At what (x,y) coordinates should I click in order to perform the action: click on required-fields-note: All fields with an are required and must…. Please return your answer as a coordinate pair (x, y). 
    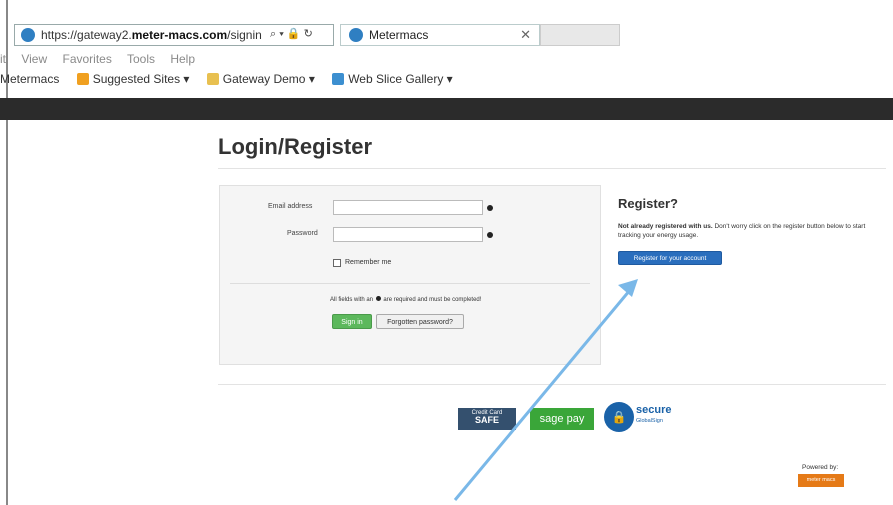
    Looking at the image, I should click on (406, 299).